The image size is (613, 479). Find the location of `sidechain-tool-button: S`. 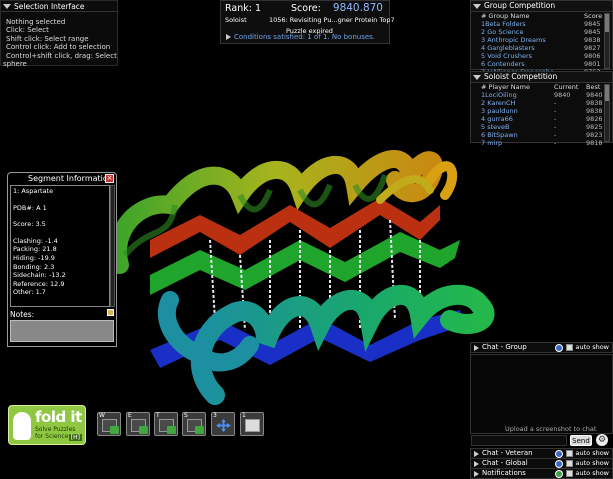

sidechain-tool-button: S is located at coordinates (194, 424).